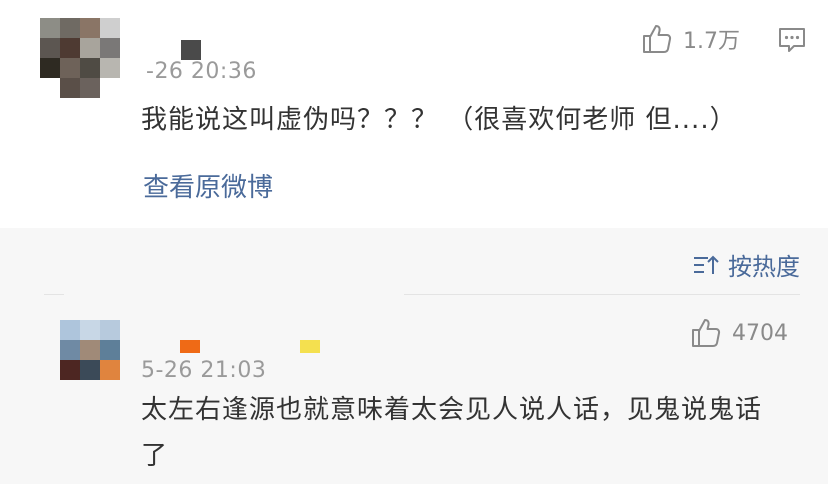 The height and width of the screenshot is (484, 828). What do you see at coordinates (452, 433) in the screenshot?
I see `reply-text: 太左右逢源也就意味着太会见人说人话，见鬼说鬼话了` at bounding box center [452, 433].